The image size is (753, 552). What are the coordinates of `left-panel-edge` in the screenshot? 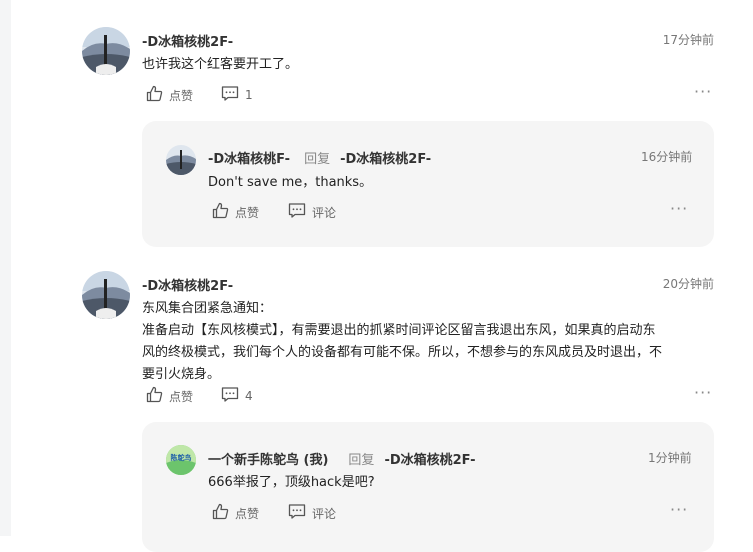 It's located at (5, 268).